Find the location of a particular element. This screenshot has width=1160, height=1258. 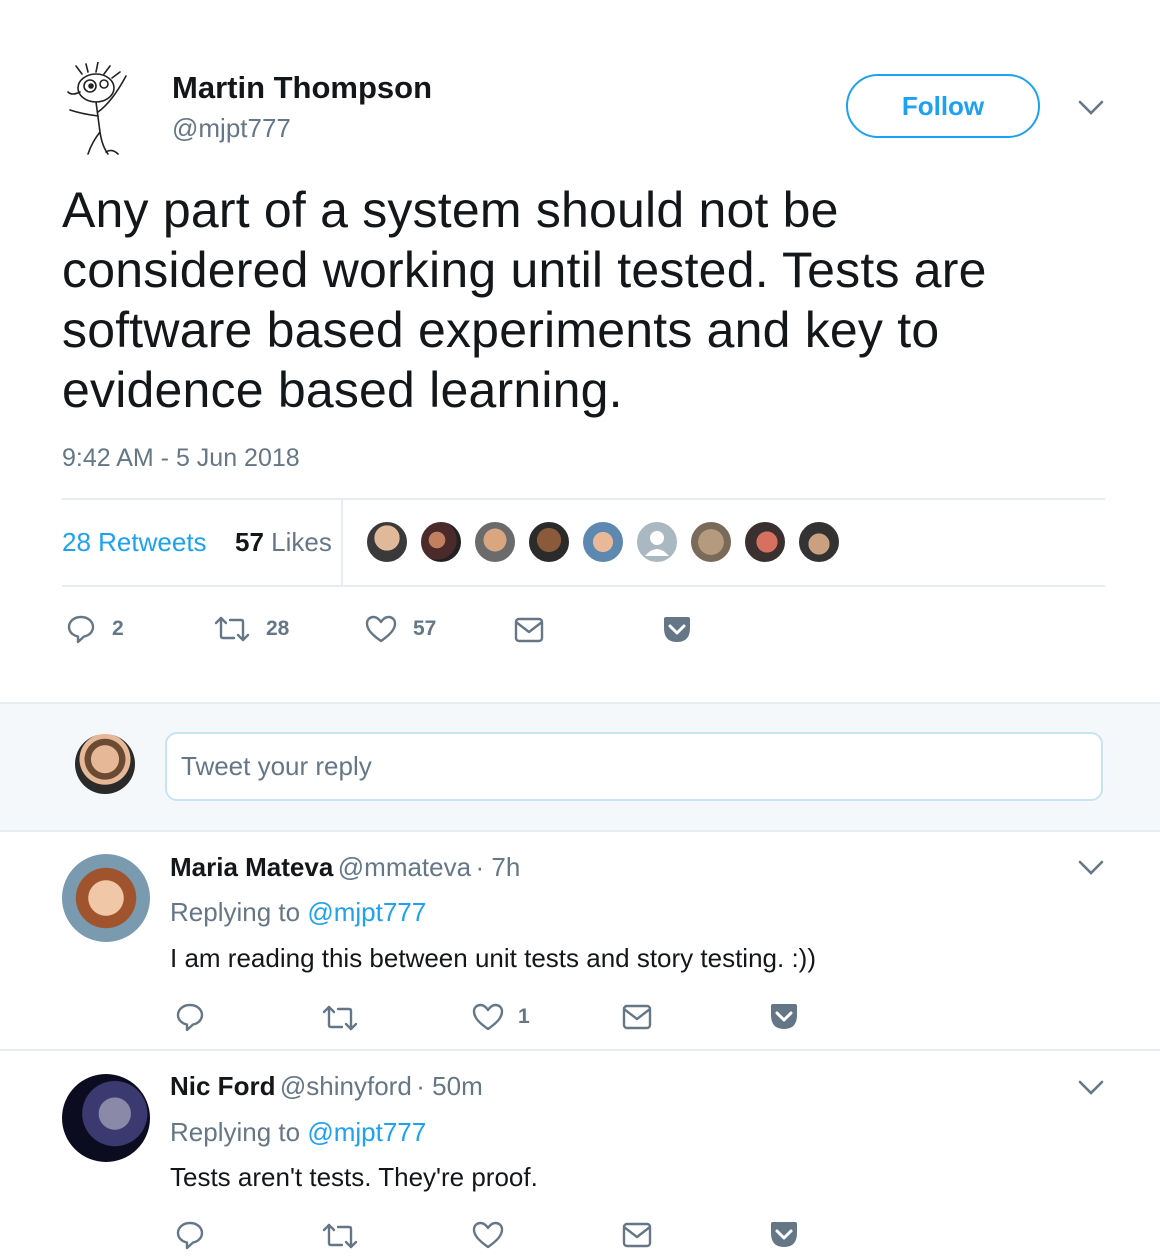

reply-header: Maria Mateva @mmateva · 7h is located at coordinates (345, 867).